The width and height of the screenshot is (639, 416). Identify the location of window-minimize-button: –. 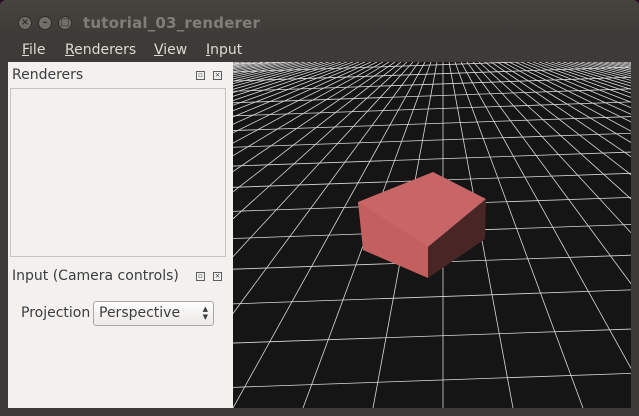
(45, 23).